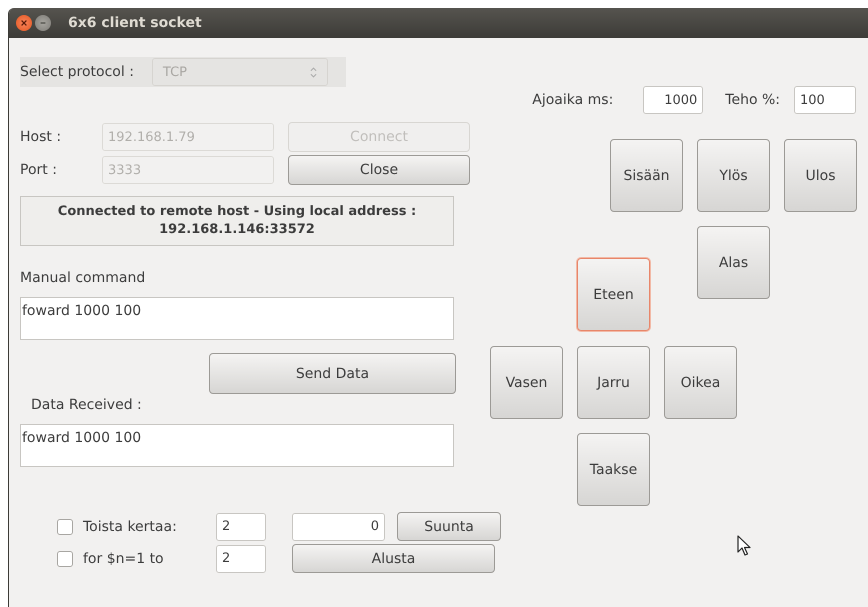 The image size is (868, 607). Describe the element at coordinates (83, 278) in the screenshot. I see `field-label: Manual command` at that location.